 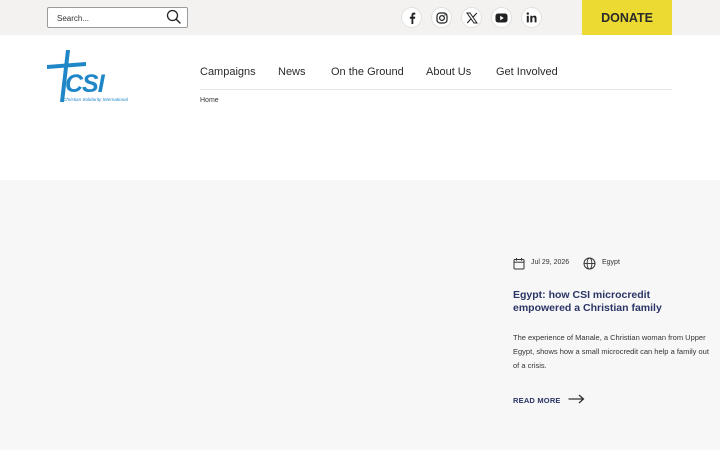 I want to click on logo-tagline: Christian Solidarity International, so click(x=96, y=99).